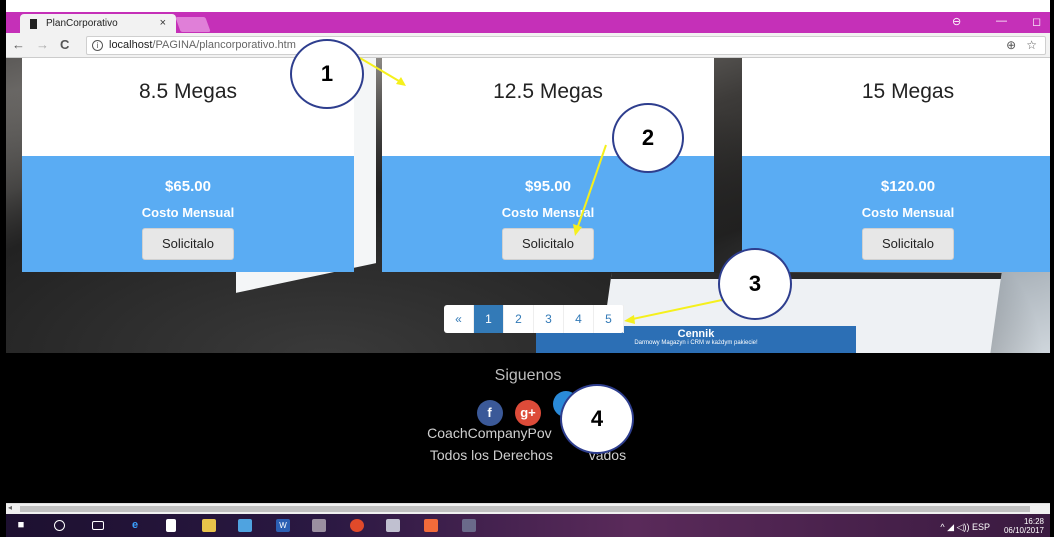  Describe the element at coordinates (648, 138) in the screenshot. I see `callout-2: 2` at that location.